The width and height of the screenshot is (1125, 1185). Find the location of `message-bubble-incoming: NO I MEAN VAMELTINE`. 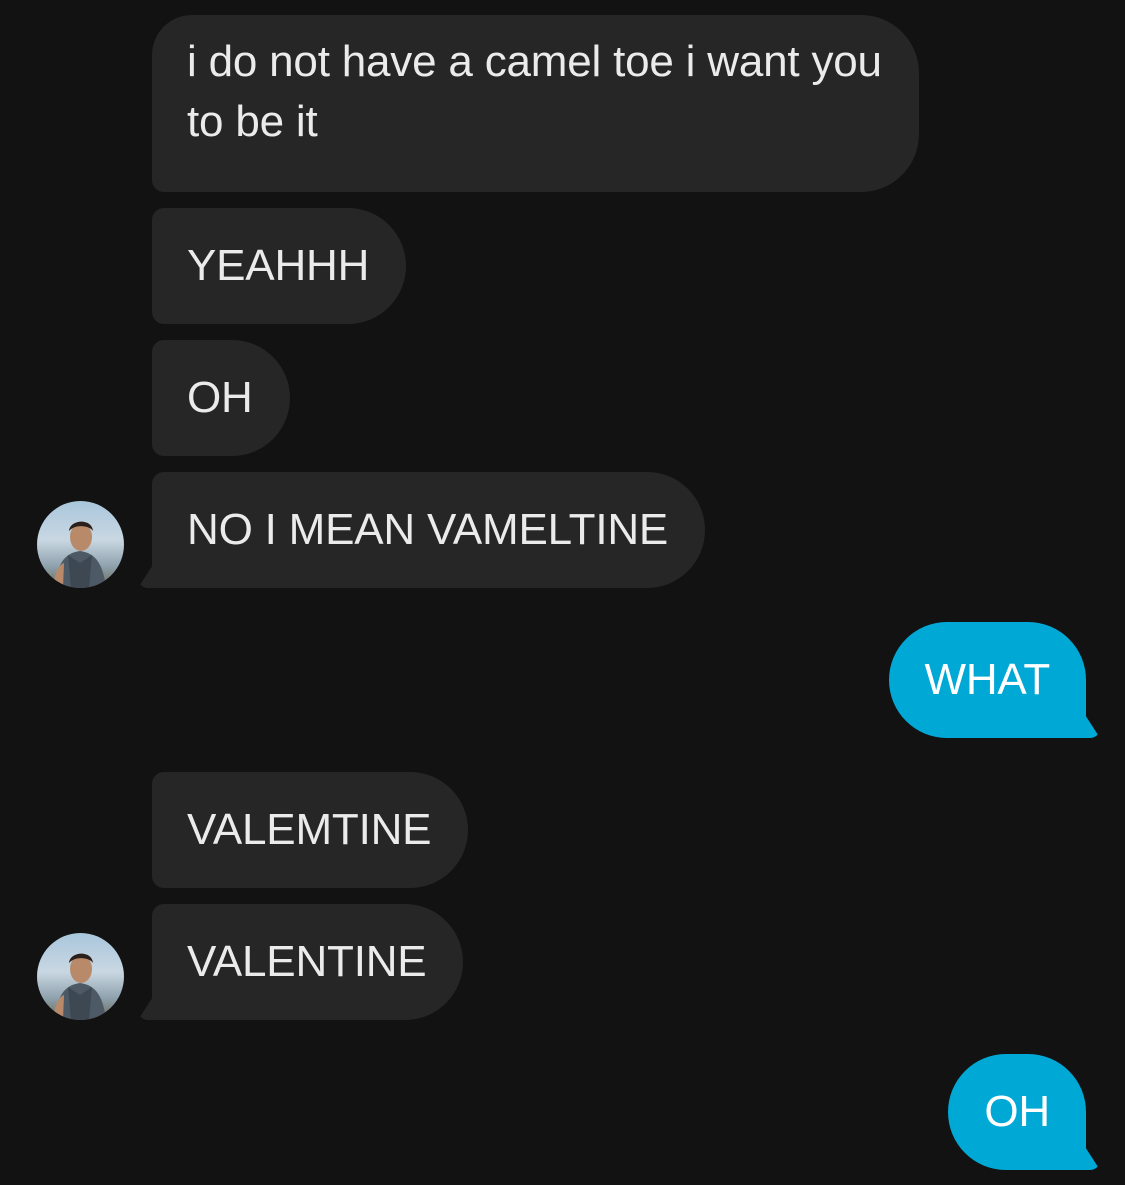

message-bubble-incoming: NO I MEAN VAMELTINE is located at coordinates (429, 530).